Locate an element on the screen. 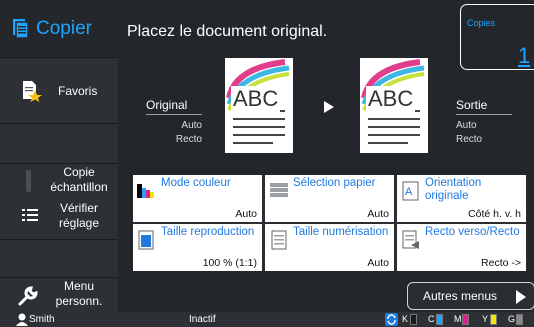 The height and width of the screenshot is (327, 534). favorites-icon is located at coordinates (32, 93).